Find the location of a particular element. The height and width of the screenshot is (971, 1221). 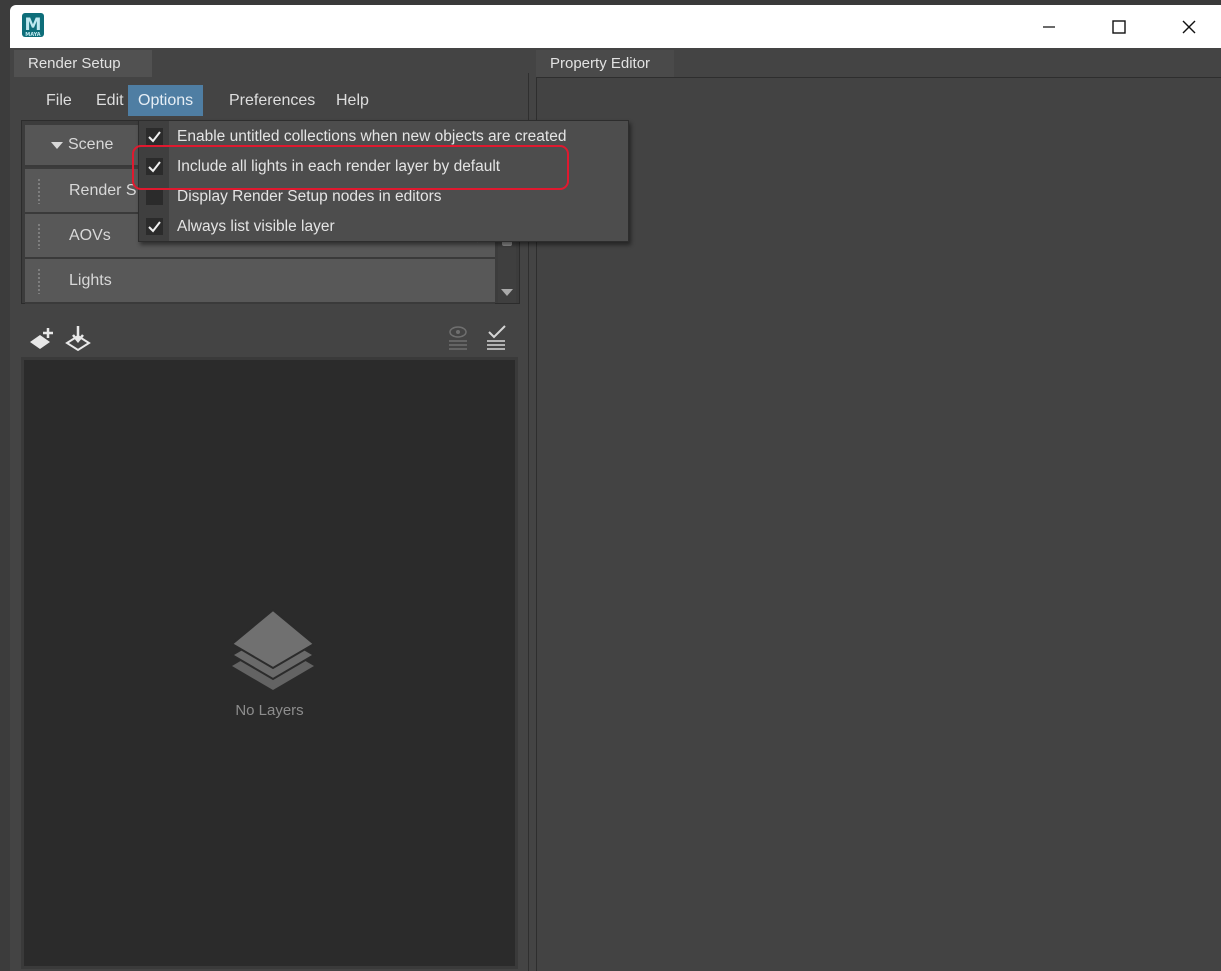

maximize-button is located at coordinates (1119, 26).